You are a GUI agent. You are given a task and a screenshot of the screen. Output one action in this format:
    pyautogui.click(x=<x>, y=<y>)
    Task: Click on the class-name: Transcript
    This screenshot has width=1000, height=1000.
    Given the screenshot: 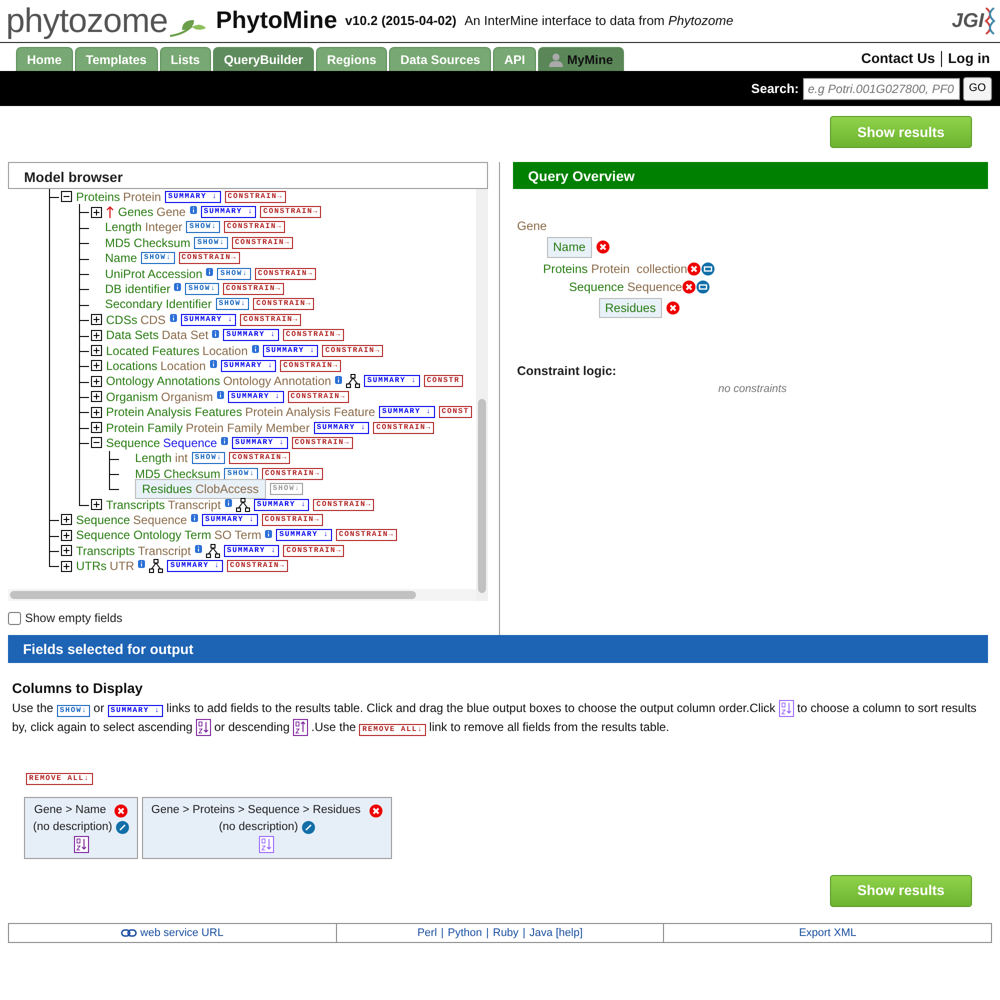 What is the action you would take?
    pyautogui.click(x=164, y=551)
    